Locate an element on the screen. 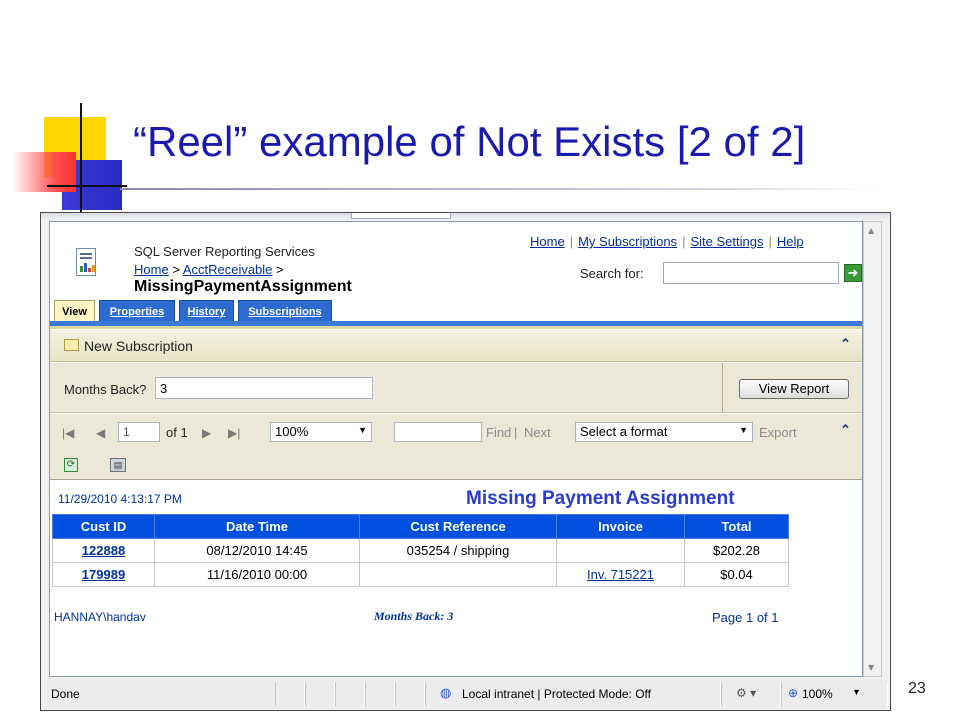  breadcrumb-home-link: Home is located at coordinates (151, 269).